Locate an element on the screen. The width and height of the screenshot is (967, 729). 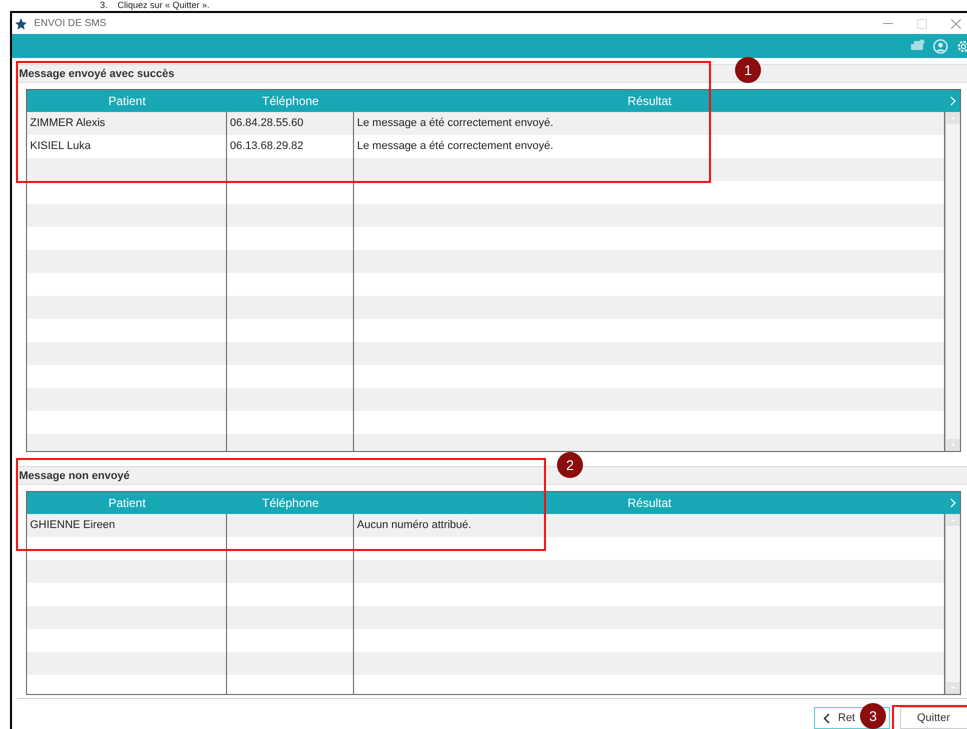
close-icon is located at coordinates (956, 23).